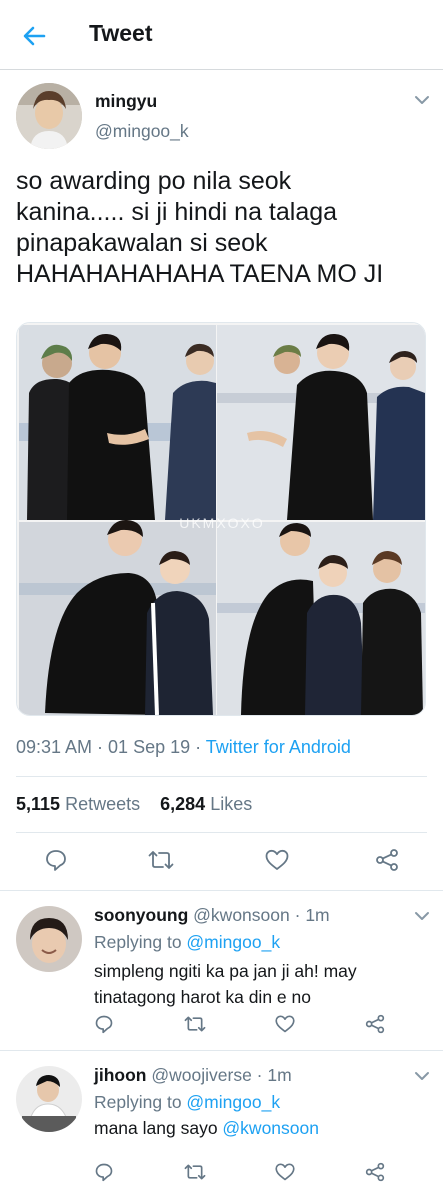 Image resolution: width=443 pixels, height=1200 pixels. What do you see at coordinates (121, 33) in the screenshot?
I see `page-title: Tweet` at bounding box center [121, 33].